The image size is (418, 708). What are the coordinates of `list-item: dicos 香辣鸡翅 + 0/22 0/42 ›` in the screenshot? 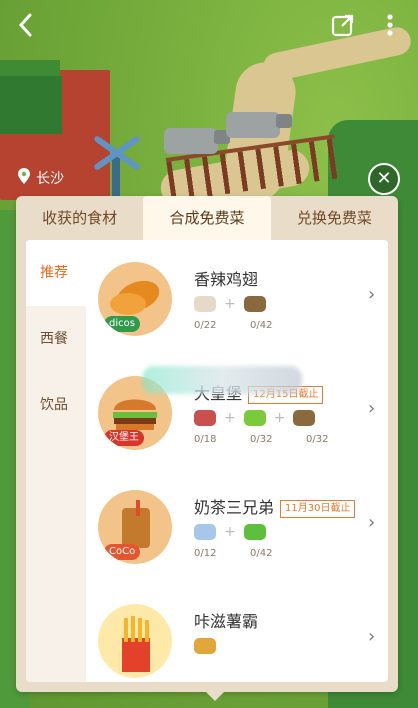 It's located at (237, 297).